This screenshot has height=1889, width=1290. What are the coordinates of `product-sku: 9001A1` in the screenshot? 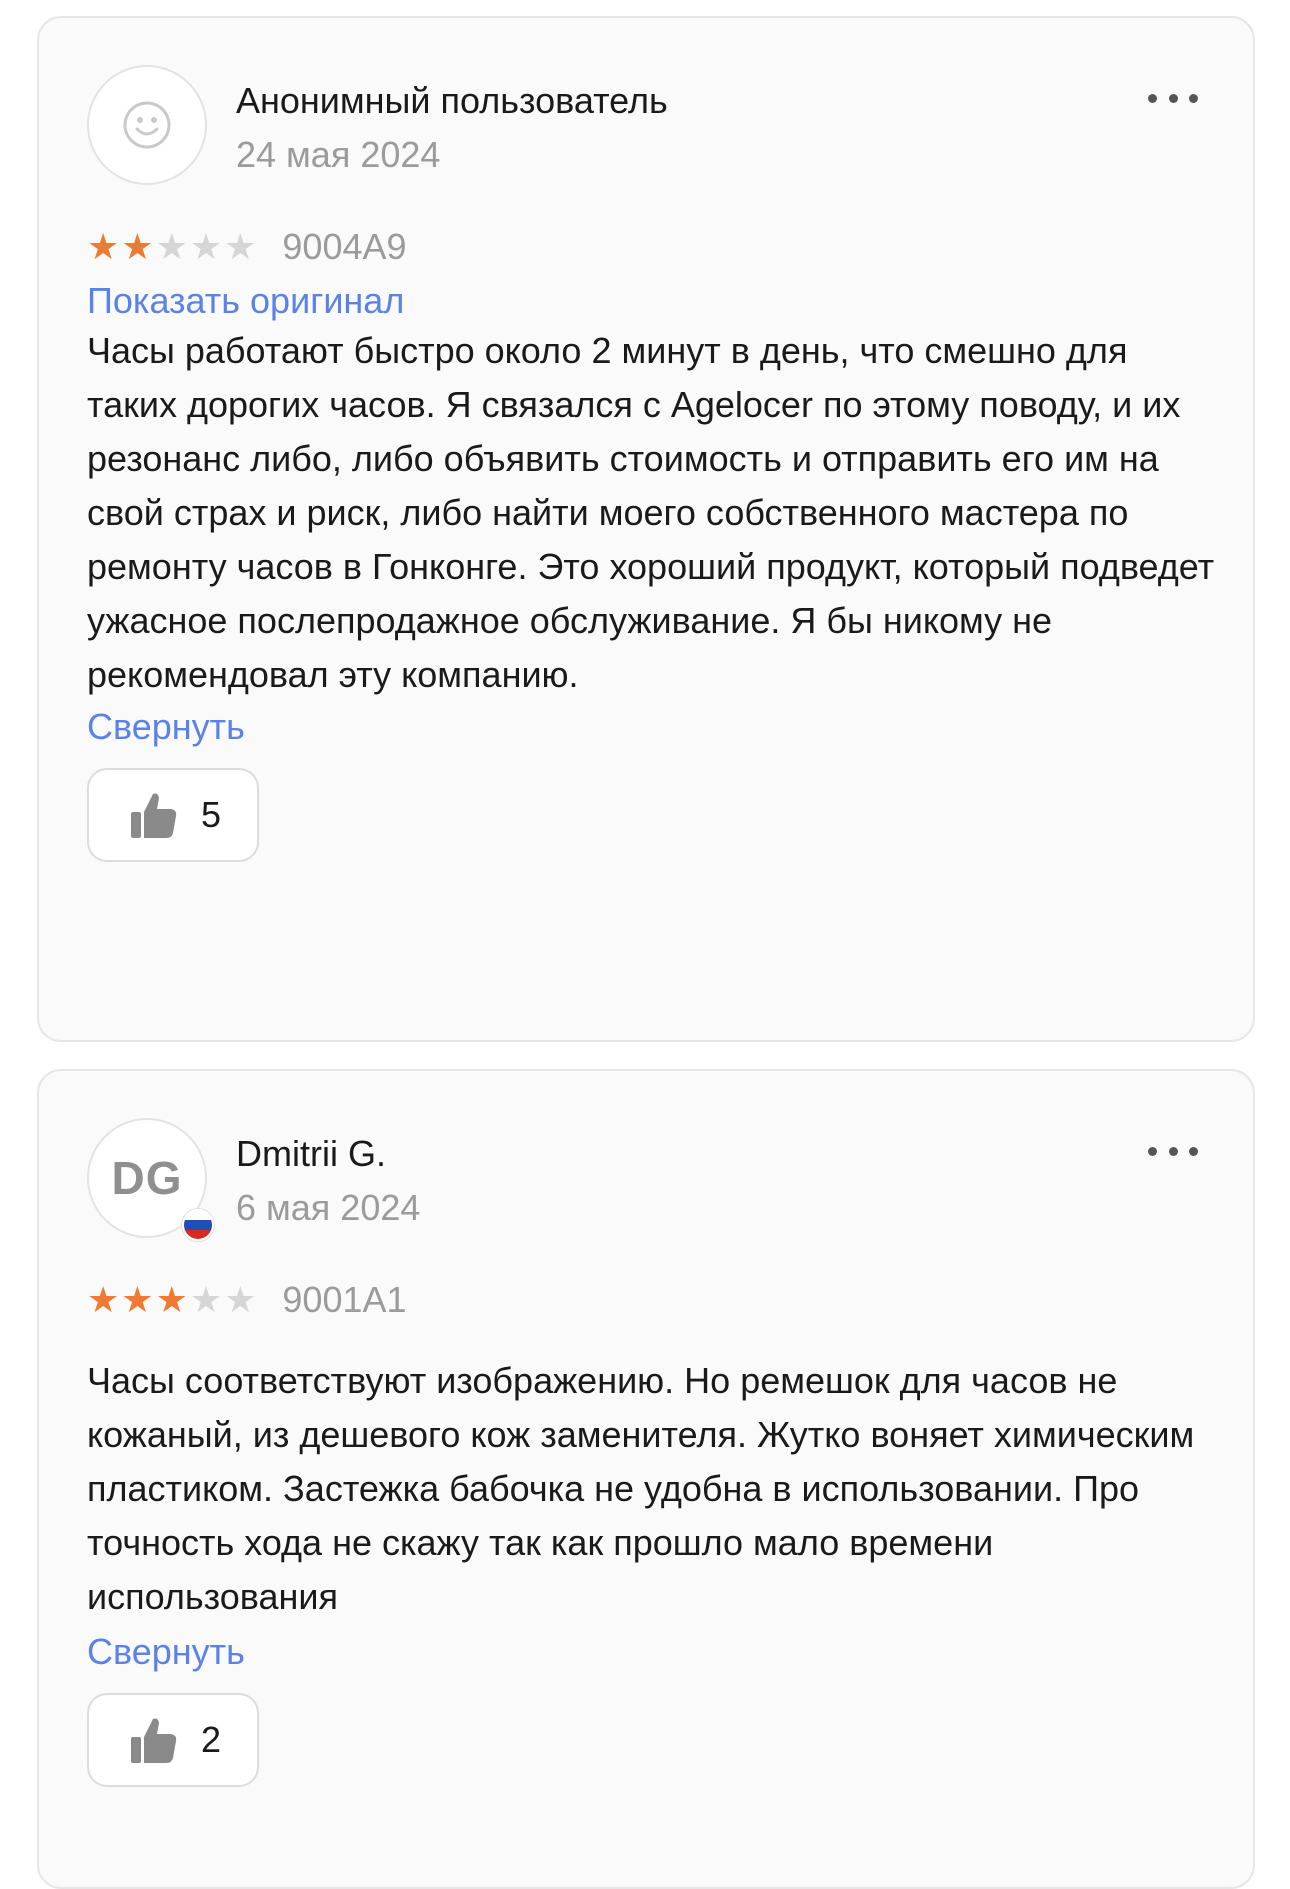 It's located at (344, 1299).